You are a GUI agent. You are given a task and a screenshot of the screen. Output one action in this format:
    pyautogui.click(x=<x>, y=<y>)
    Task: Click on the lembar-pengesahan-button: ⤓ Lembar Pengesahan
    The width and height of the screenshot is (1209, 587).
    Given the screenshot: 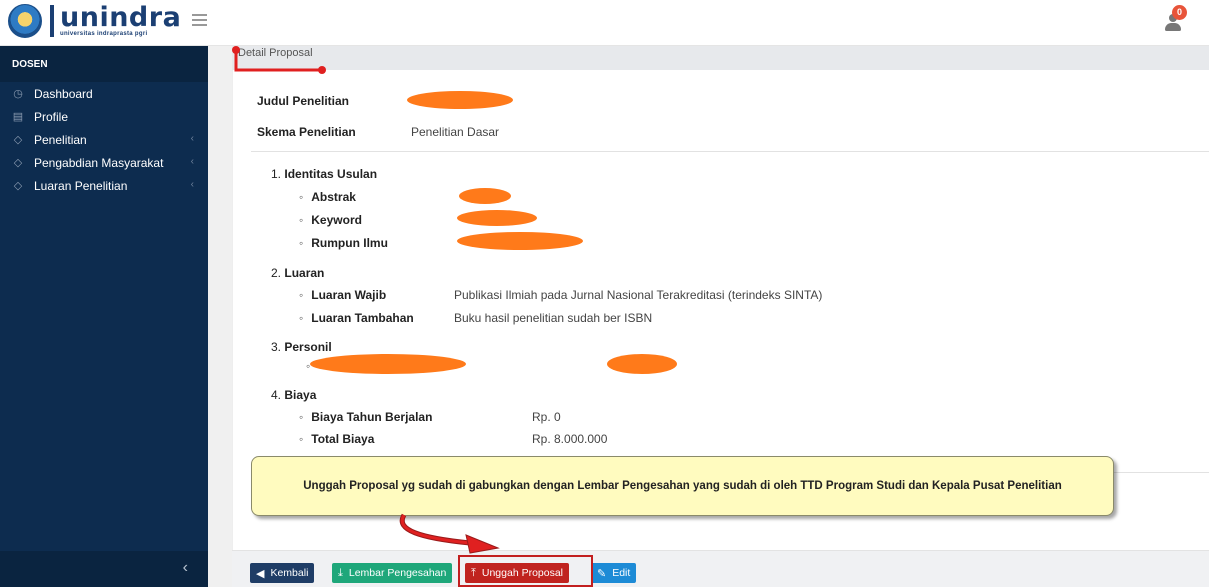 What is the action you would take?
    pyautogui.click(x=392, y=573)
    